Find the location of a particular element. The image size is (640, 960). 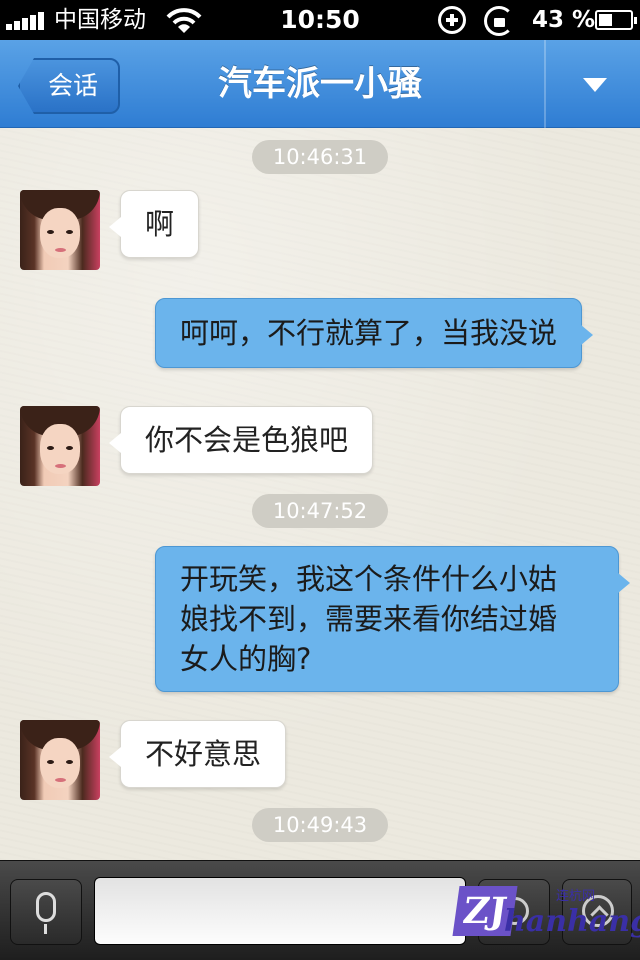

watermark-logo: ZJ 连杭网 hanhang is located at coordinates (546, 912).